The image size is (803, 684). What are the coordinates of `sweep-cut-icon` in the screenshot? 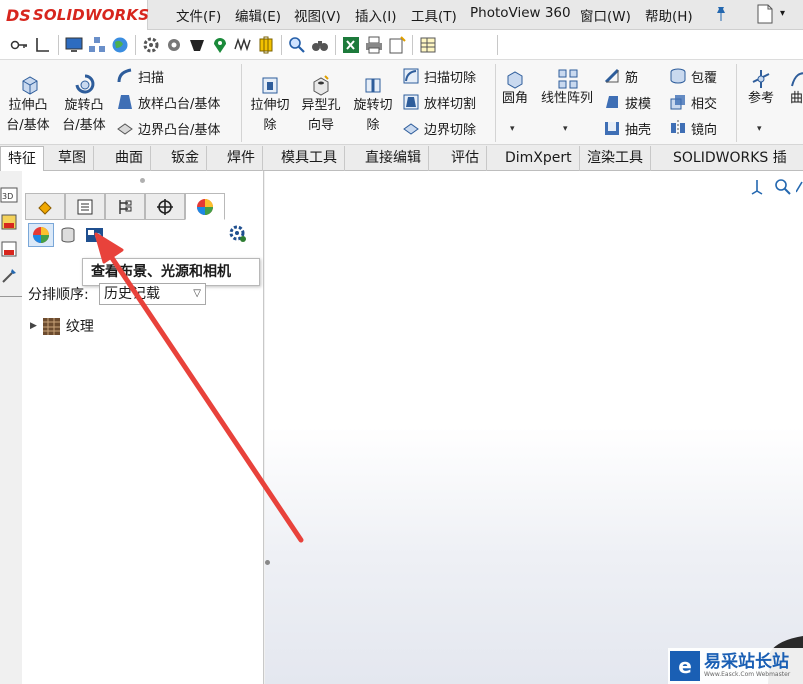 It's located at (411, 76).